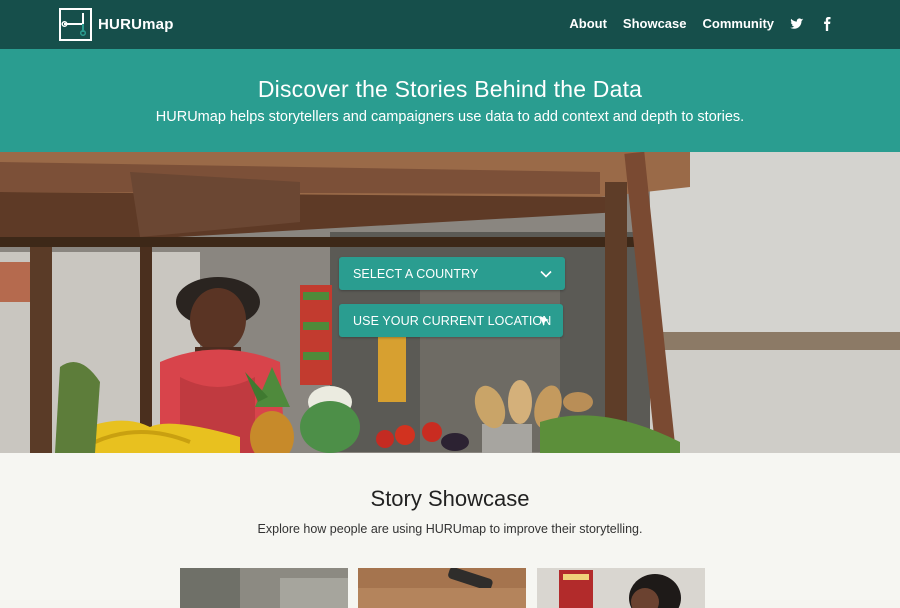 The width and height of the screenshot is (900, 608). What do you see at coordinates (450, 498) in the screenshot?
I see `showcase-title: Story Showcase` at bounding box center [450, 498].